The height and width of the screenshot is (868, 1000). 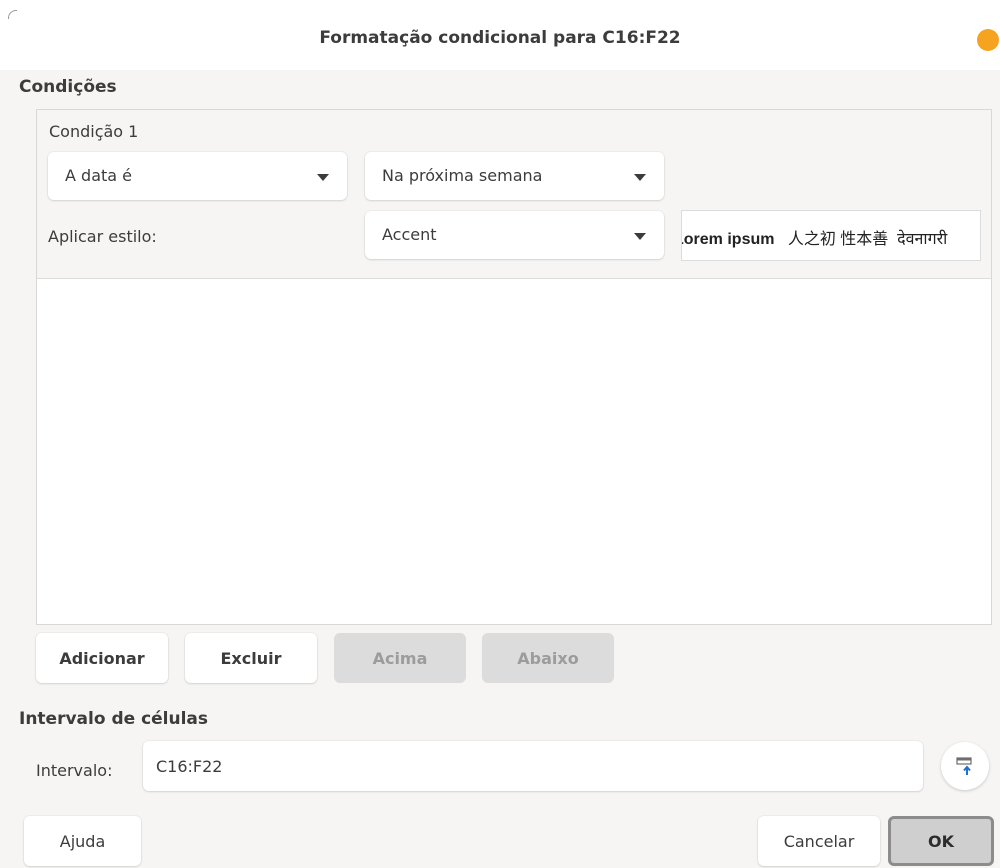 I want to click on style-preview-text: Lorem ipsum 人之初 性本善 देवनागरी, so click(x=814, y=237).